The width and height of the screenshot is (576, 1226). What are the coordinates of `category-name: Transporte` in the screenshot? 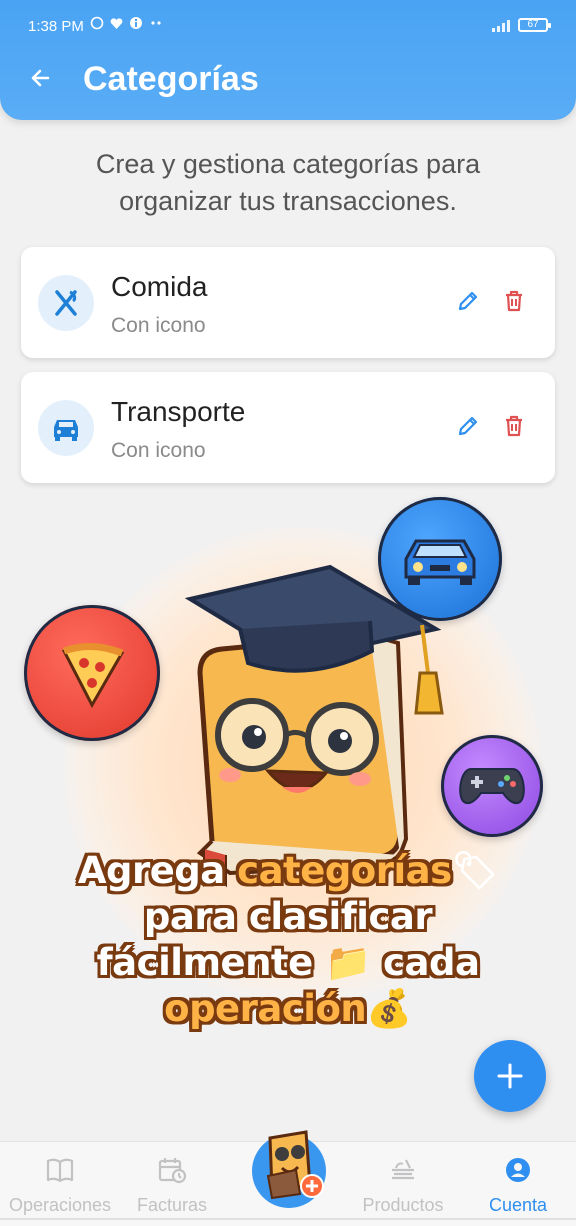 It's located at (178, 411).